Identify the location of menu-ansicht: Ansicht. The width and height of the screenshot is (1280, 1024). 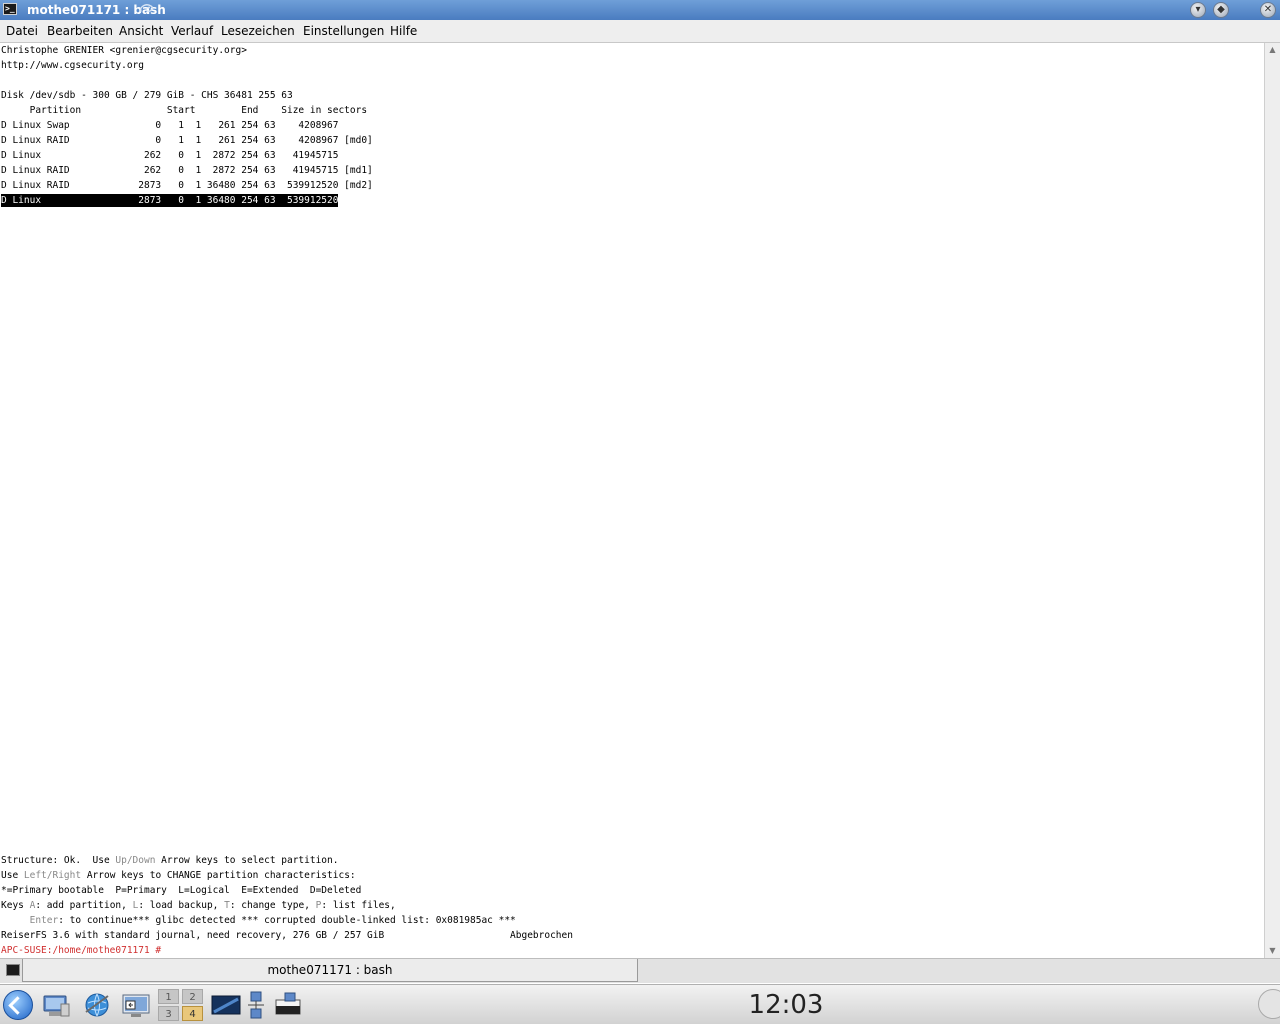
(141, 31).